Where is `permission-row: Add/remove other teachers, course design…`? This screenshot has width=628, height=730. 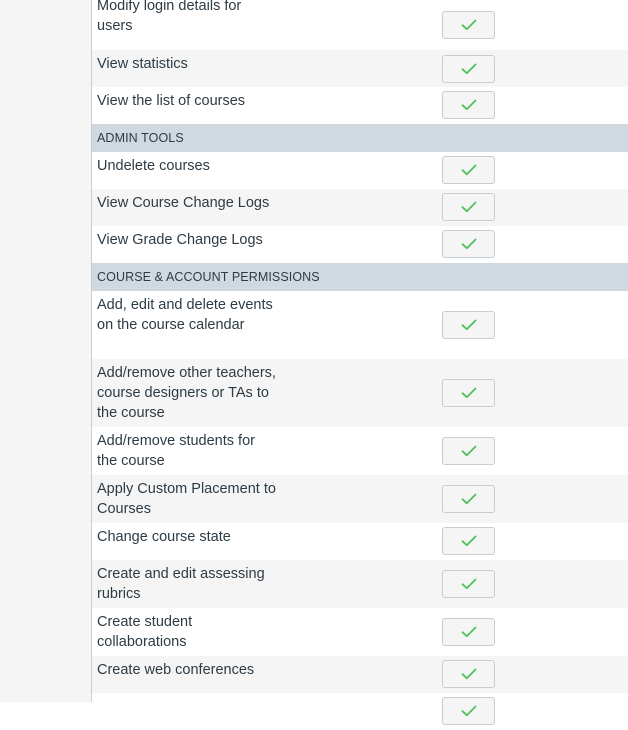
permission-row: Add/remove other teachers, course design… is located at coordinates (360, 393).